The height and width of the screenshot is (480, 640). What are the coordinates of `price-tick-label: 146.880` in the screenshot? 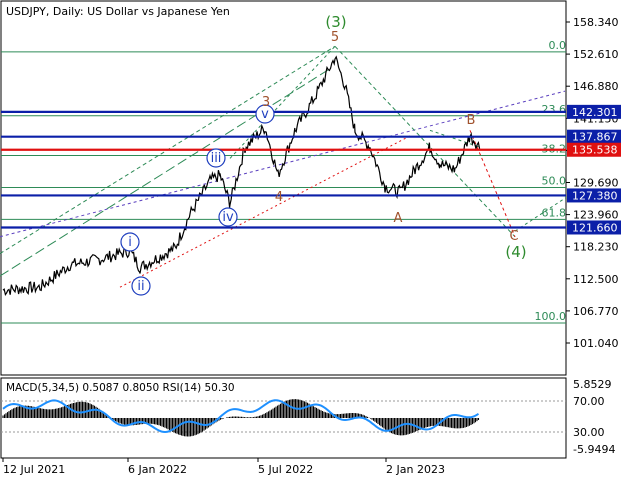 It's located at (596, 86).